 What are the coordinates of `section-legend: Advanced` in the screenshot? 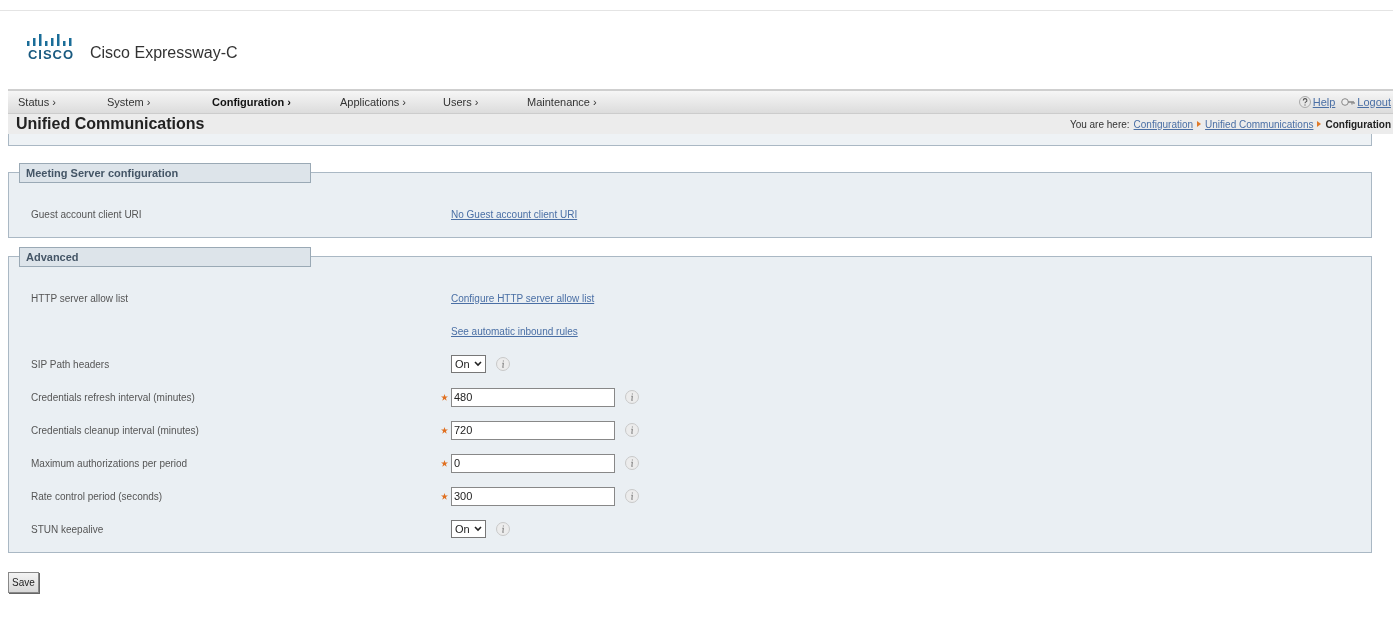 It's located at (165, 257).